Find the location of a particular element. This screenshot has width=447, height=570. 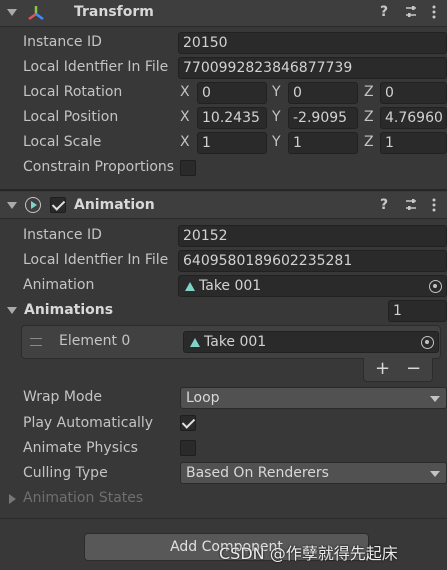

rotation-y-axis-label: Y is located at coordinates (276, 92).